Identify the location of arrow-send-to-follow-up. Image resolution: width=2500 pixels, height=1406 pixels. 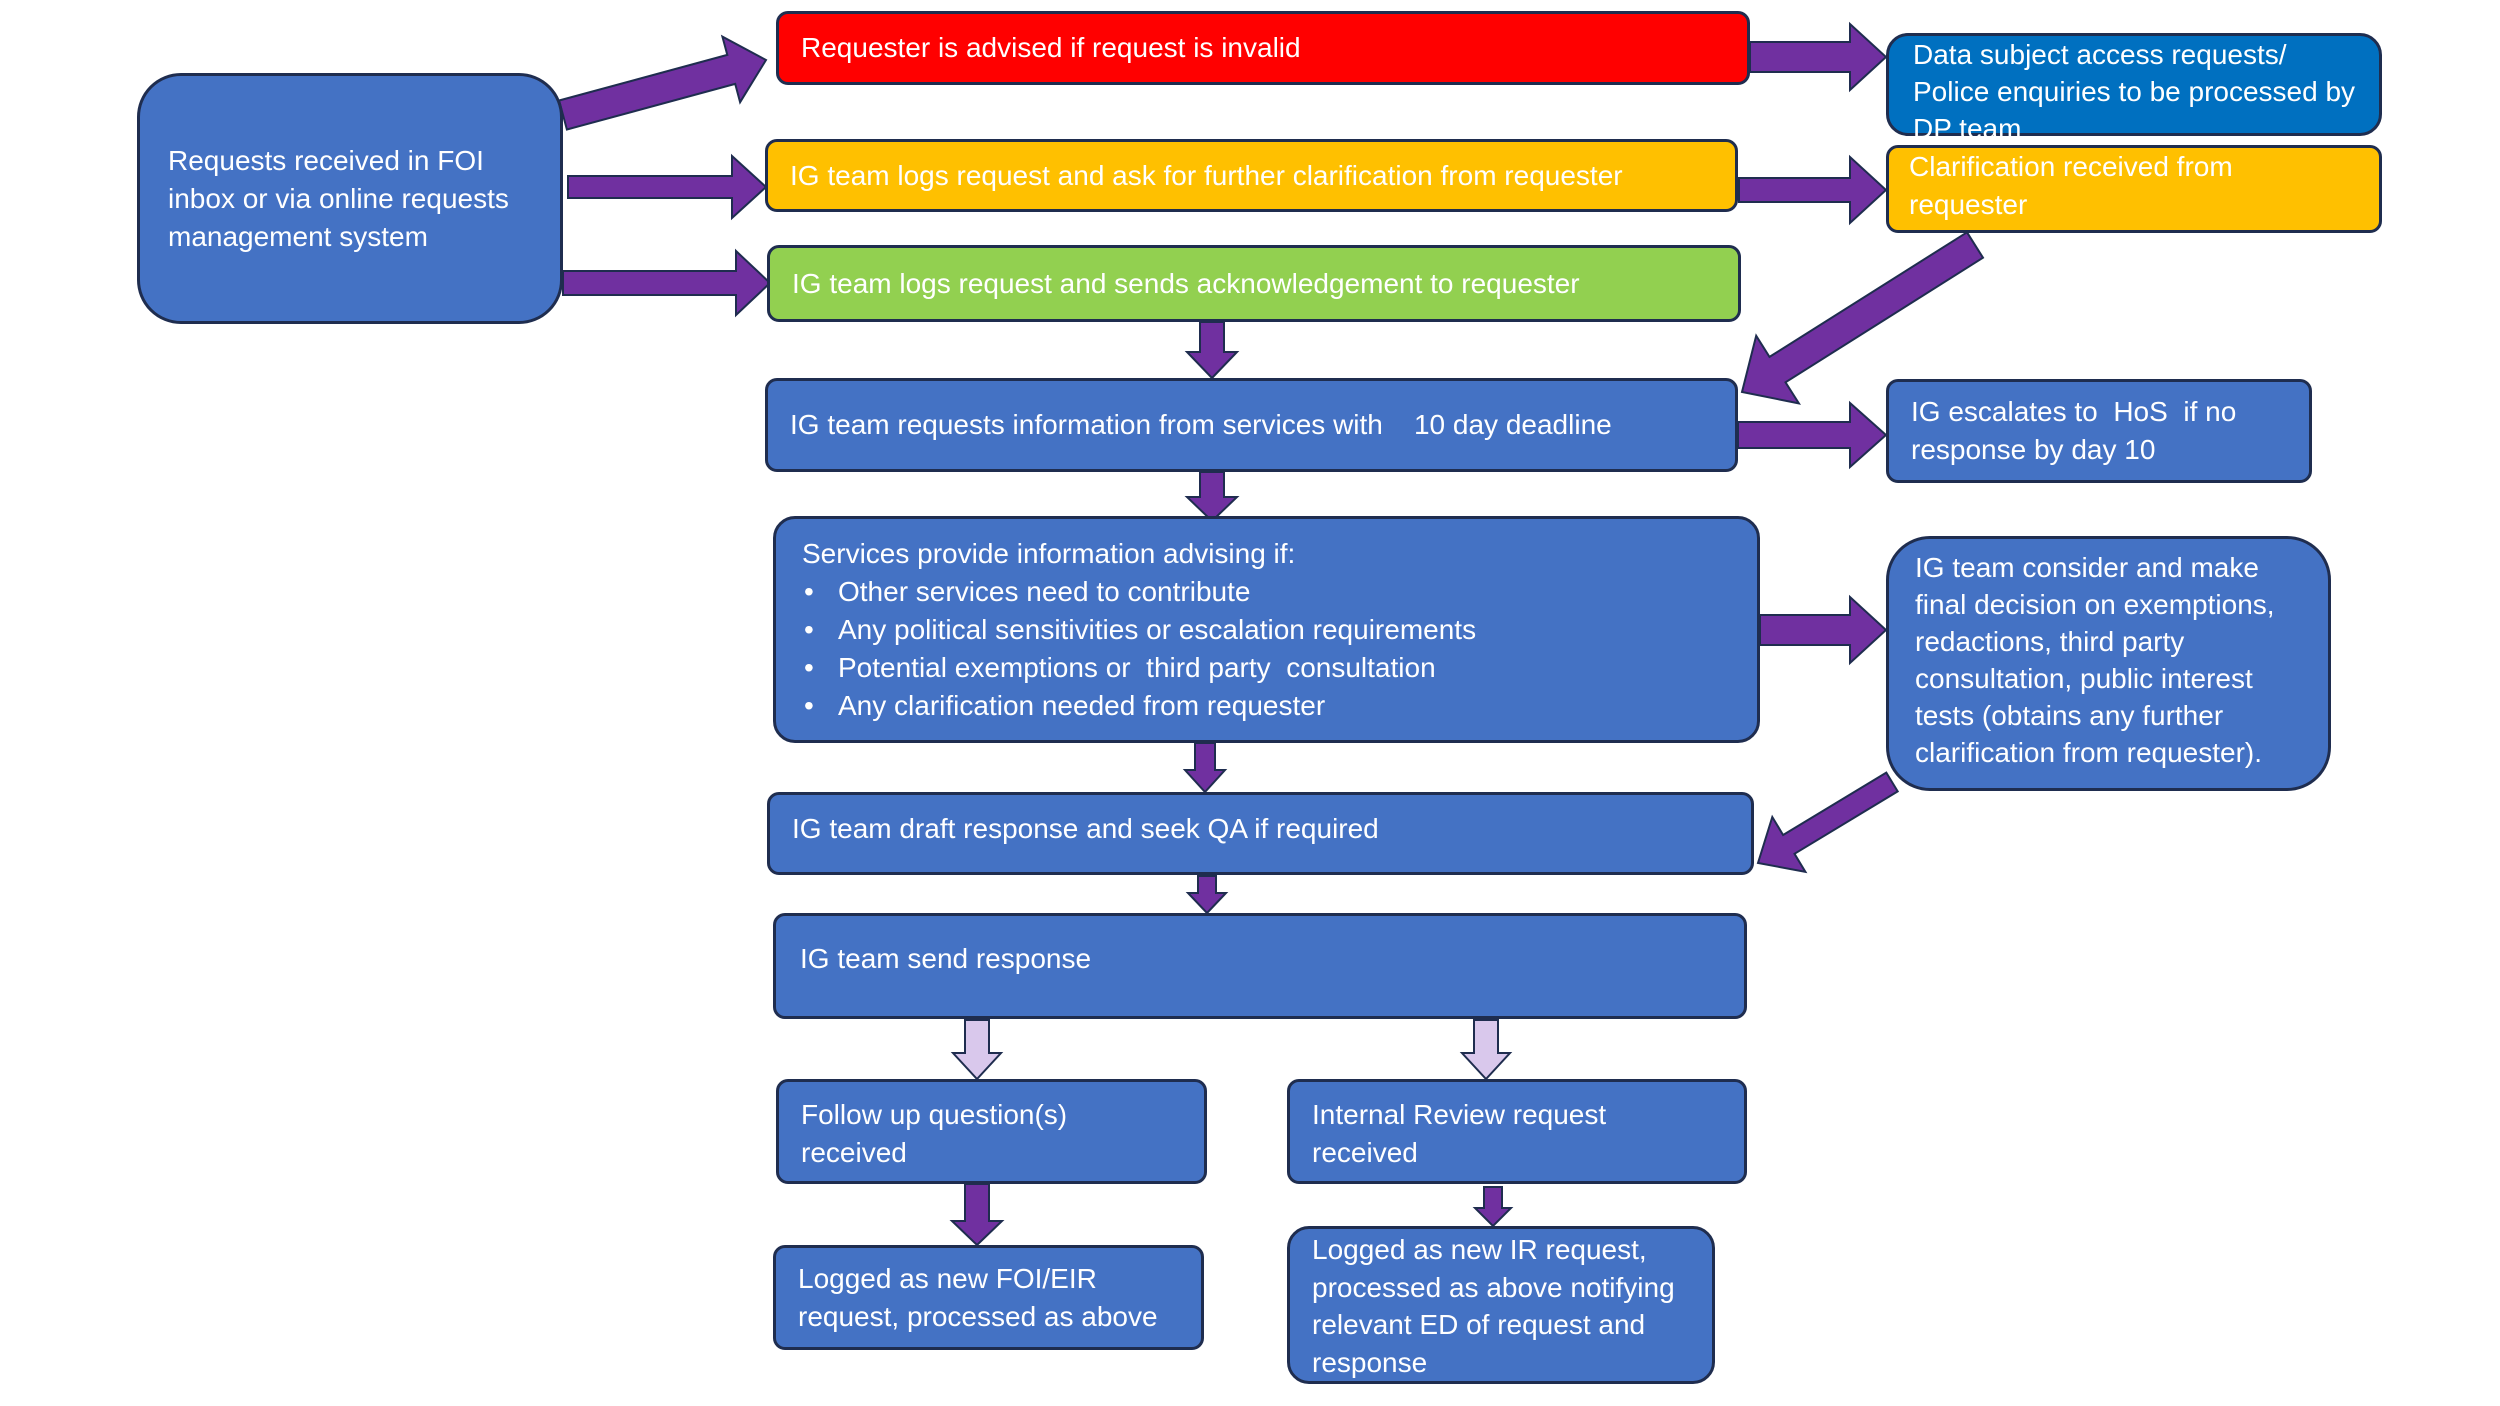
(977, 1050).